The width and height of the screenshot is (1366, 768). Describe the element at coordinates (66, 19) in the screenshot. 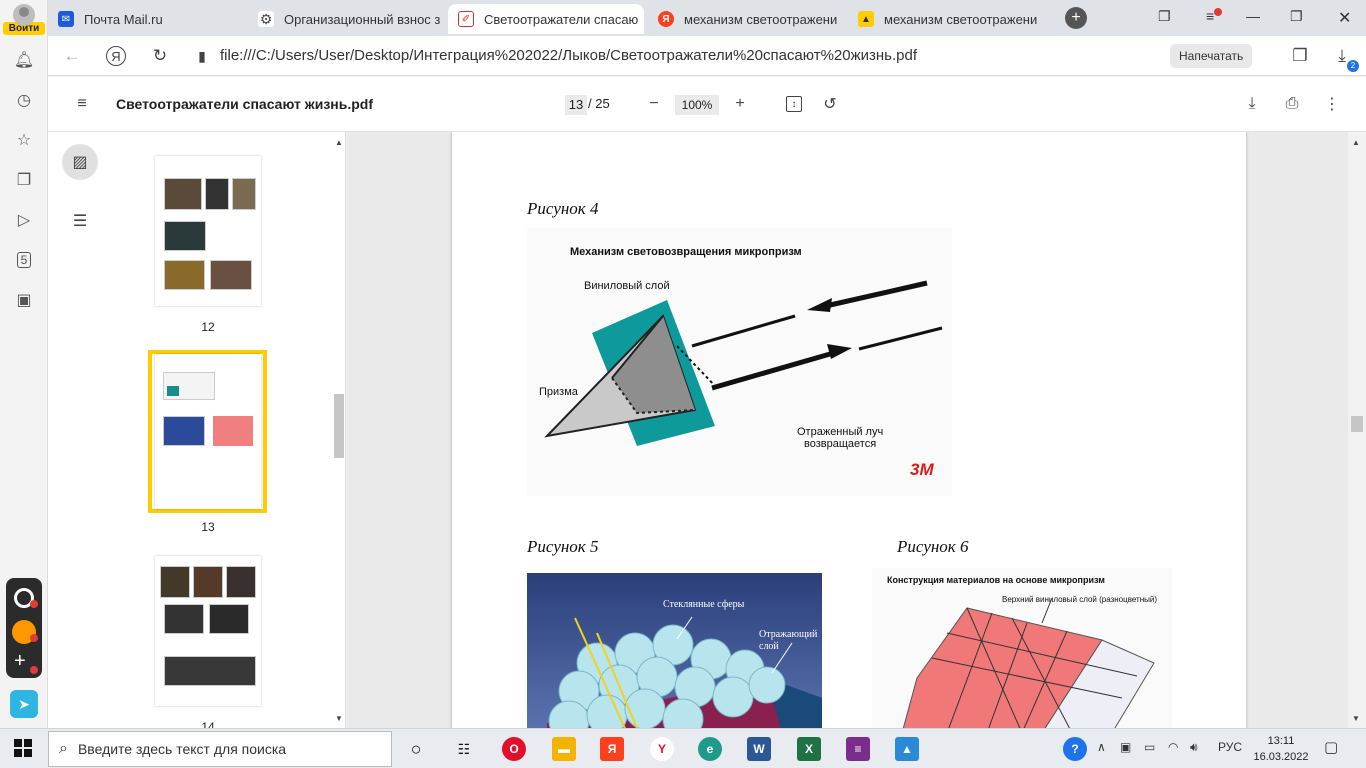

I see `mail-icon: ✉` at that location.